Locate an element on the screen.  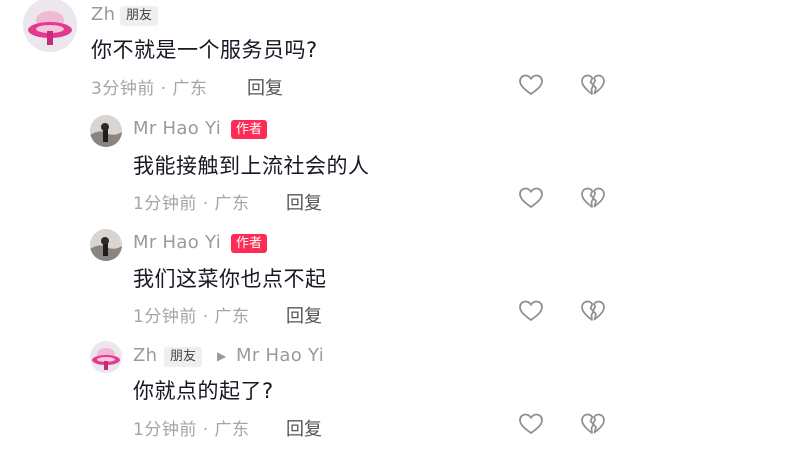
reply-to-username: Mr Hao Yi is located at coordinates (280, 355).